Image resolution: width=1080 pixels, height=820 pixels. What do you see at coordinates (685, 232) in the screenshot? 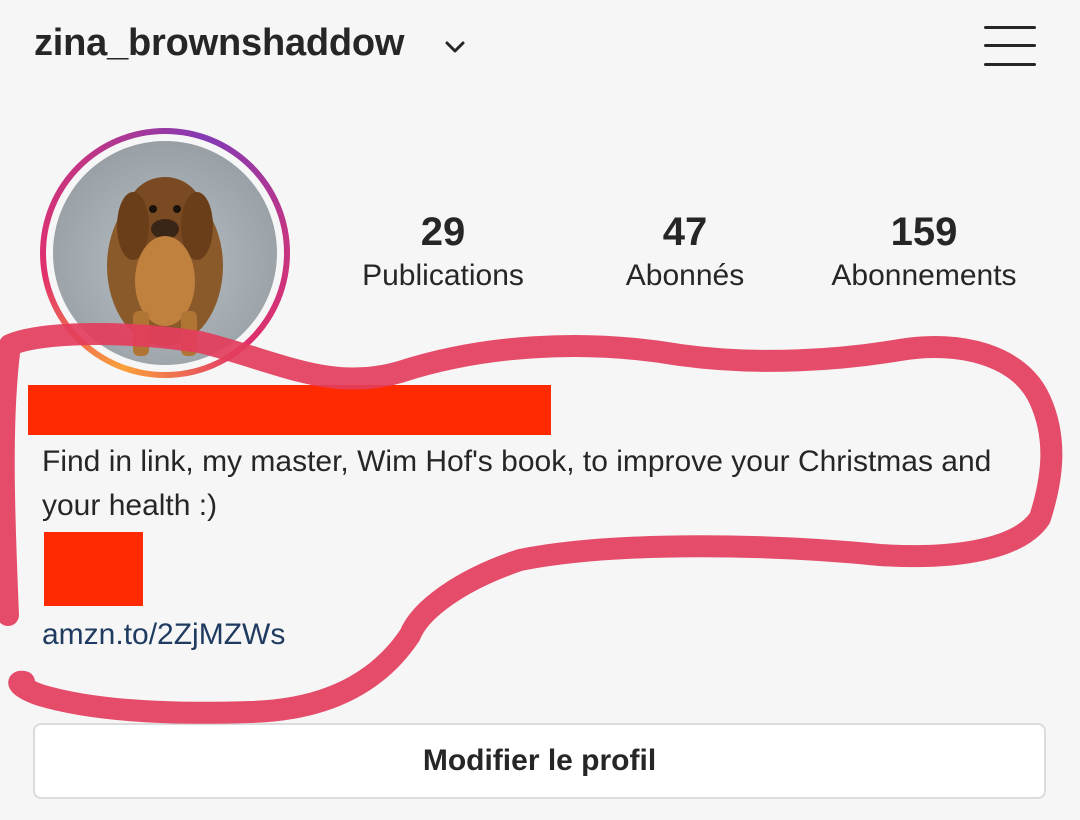
I see `stat-value: 47` at bounding box center [685, 232].